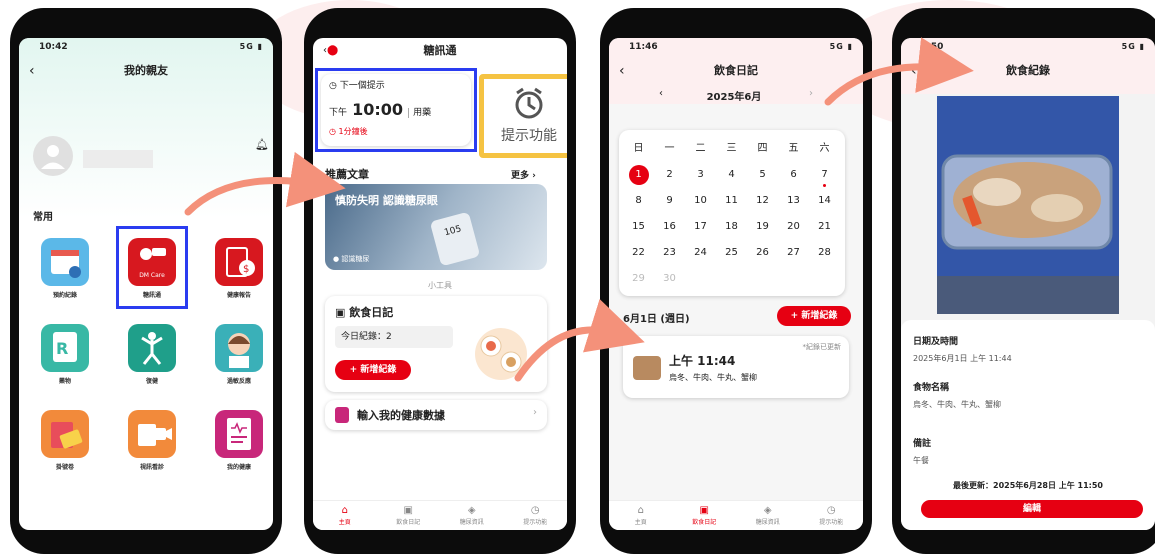  I want to click on arrow-phone2-to-phone3, so click(579, 340).